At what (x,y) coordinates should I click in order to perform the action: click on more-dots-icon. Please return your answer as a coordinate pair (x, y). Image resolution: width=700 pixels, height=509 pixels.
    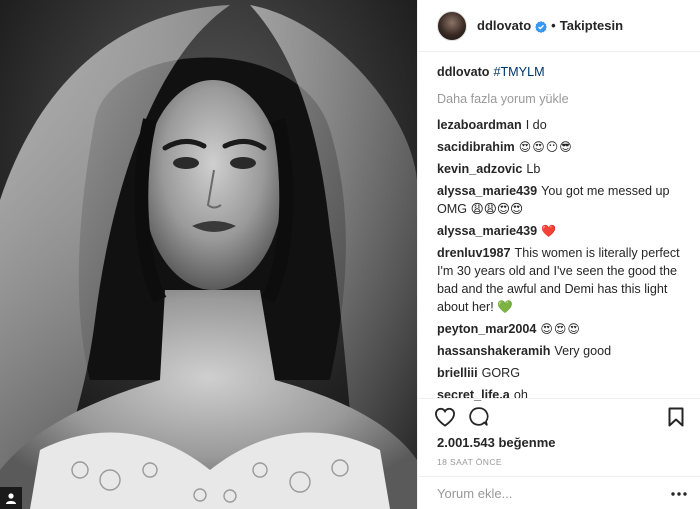
    Looking at the image, I should click on (679, 493).